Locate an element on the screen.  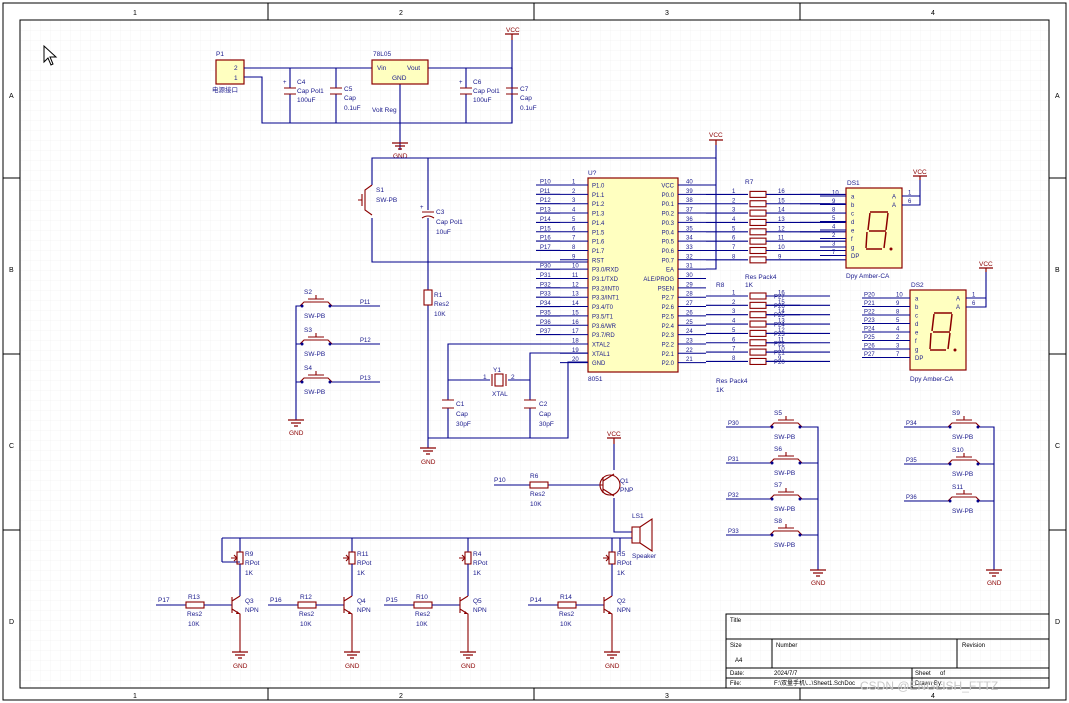
pot-ref: R4 is located at coordinates (477, 554).